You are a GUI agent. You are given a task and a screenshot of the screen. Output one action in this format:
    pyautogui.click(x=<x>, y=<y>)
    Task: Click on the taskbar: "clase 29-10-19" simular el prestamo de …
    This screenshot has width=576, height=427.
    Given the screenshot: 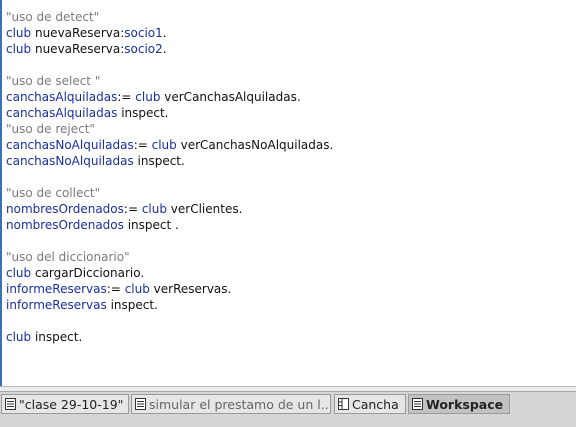 What is the action you would take?
    pyautogui.click(x=288, y=409)
    